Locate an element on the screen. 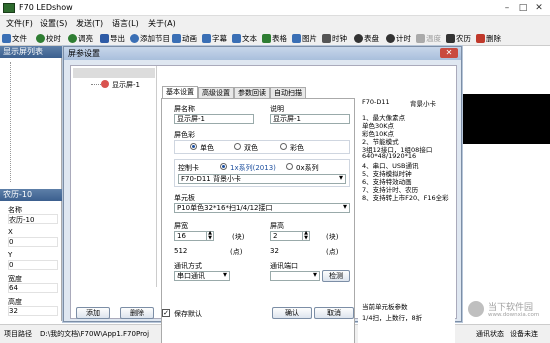 The width and height of the screenshot is (550, 343). clock-sync-icon is located at coordinates (40, 38).